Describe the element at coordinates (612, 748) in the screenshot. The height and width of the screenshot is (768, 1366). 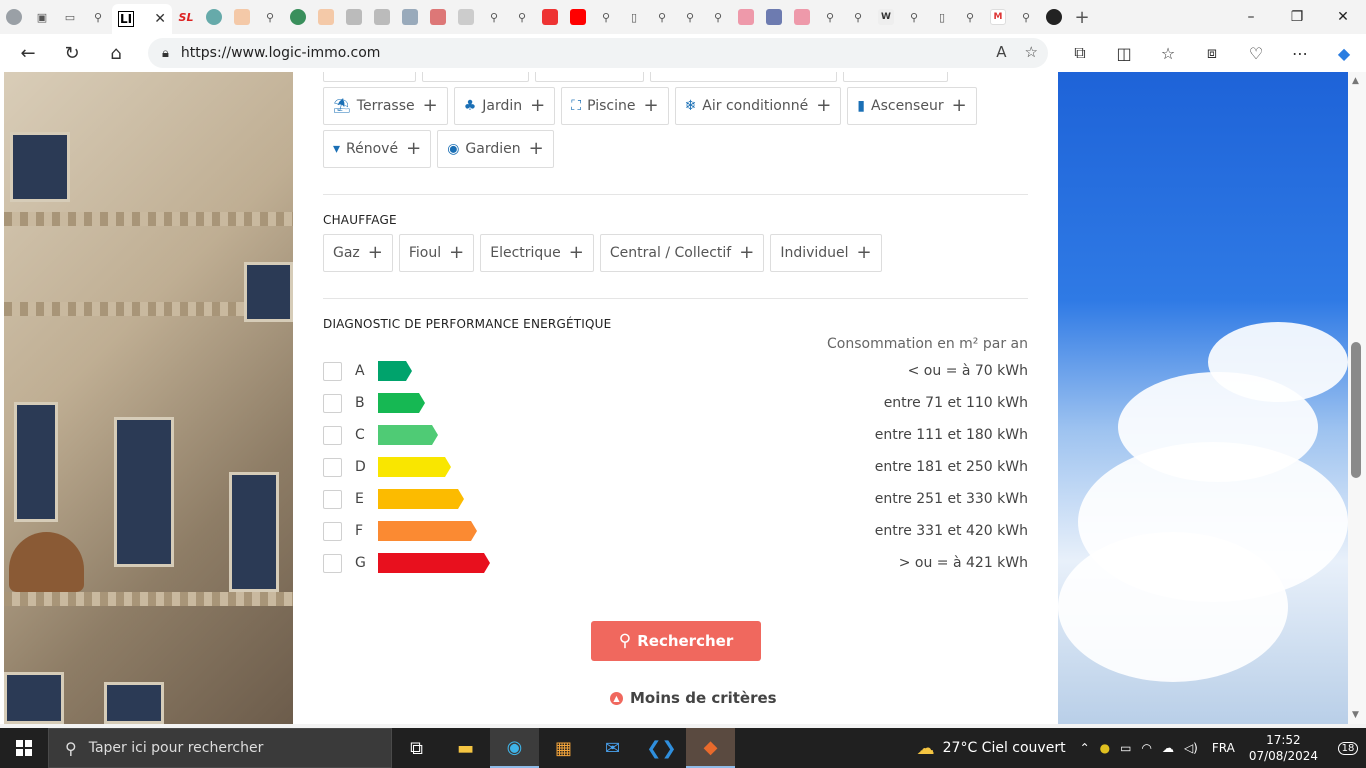
I see `mail-icon: ✉` at that location.